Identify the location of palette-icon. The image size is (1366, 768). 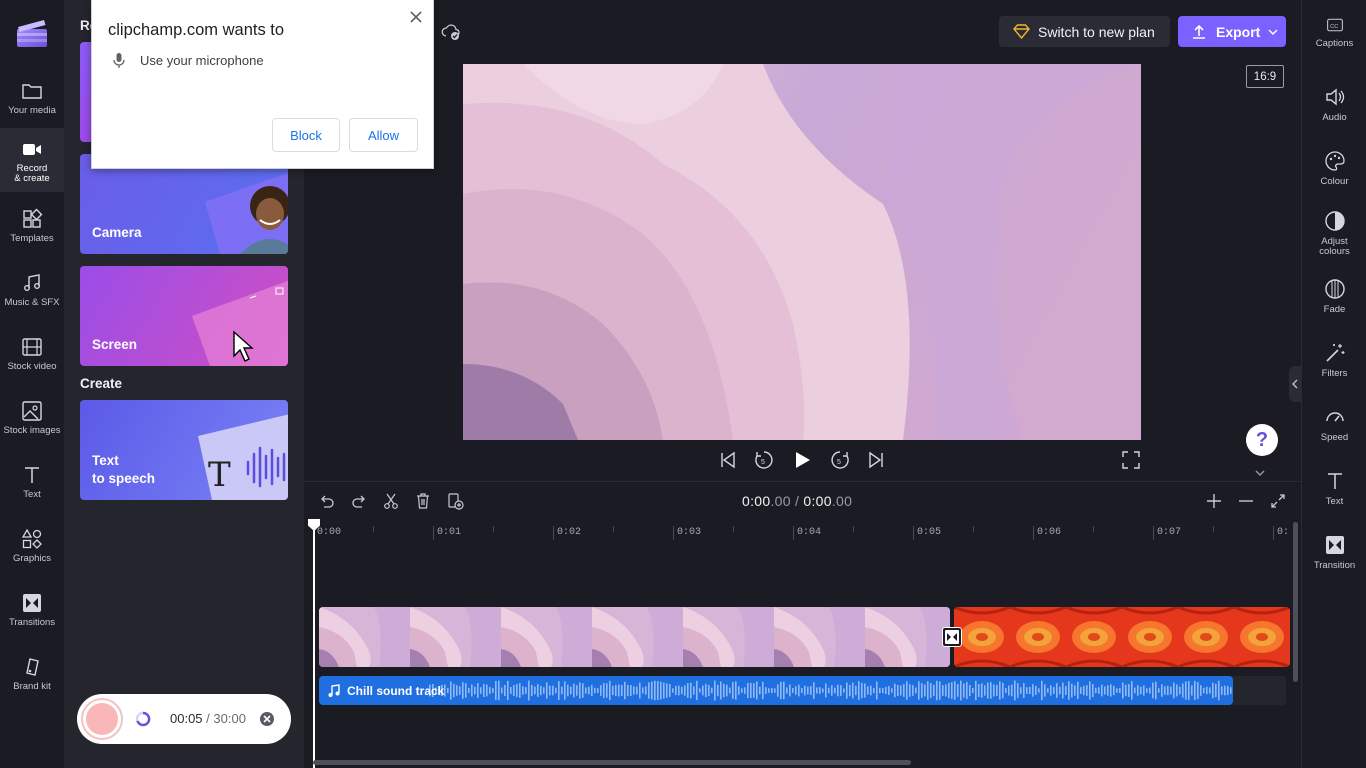
(1334, 161).